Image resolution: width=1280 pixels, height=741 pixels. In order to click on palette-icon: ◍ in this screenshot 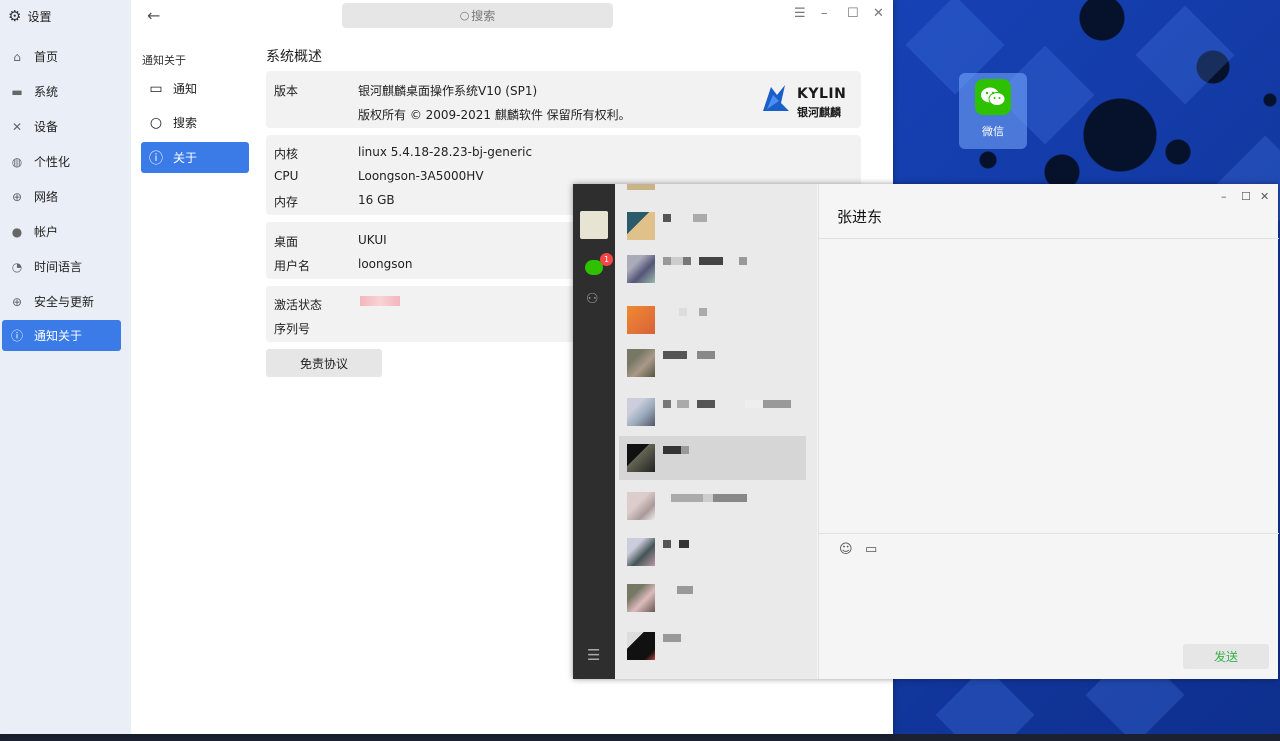, I will do `click(17, 161)`.